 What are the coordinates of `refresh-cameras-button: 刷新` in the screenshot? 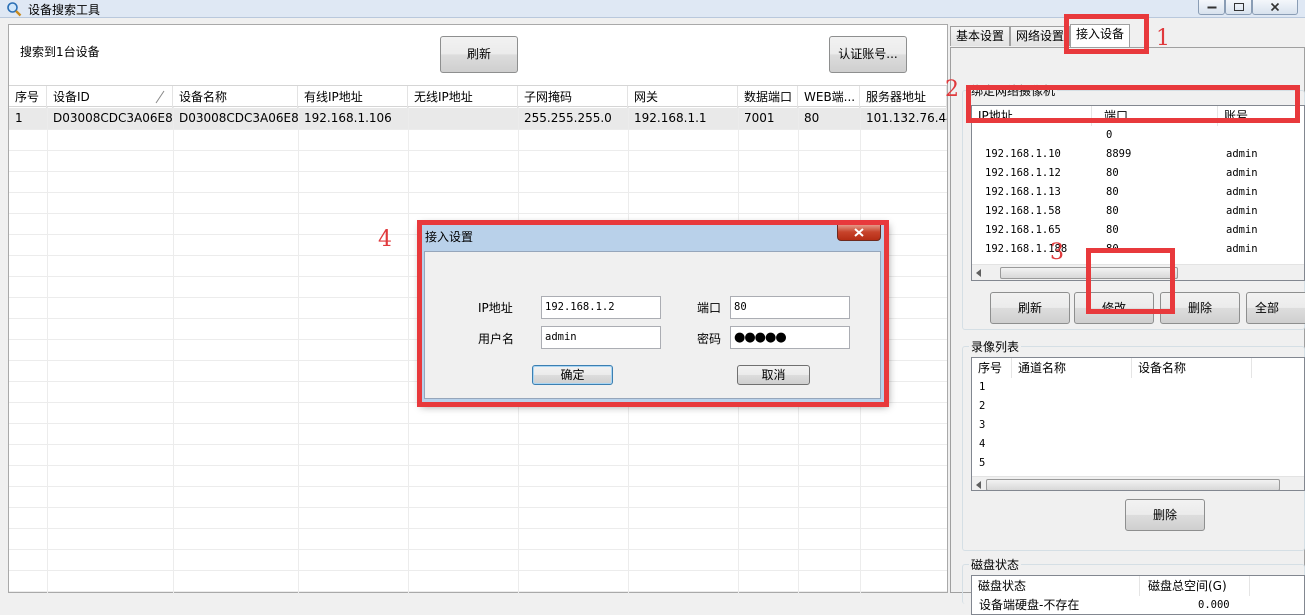 It's located at (1030, 308).